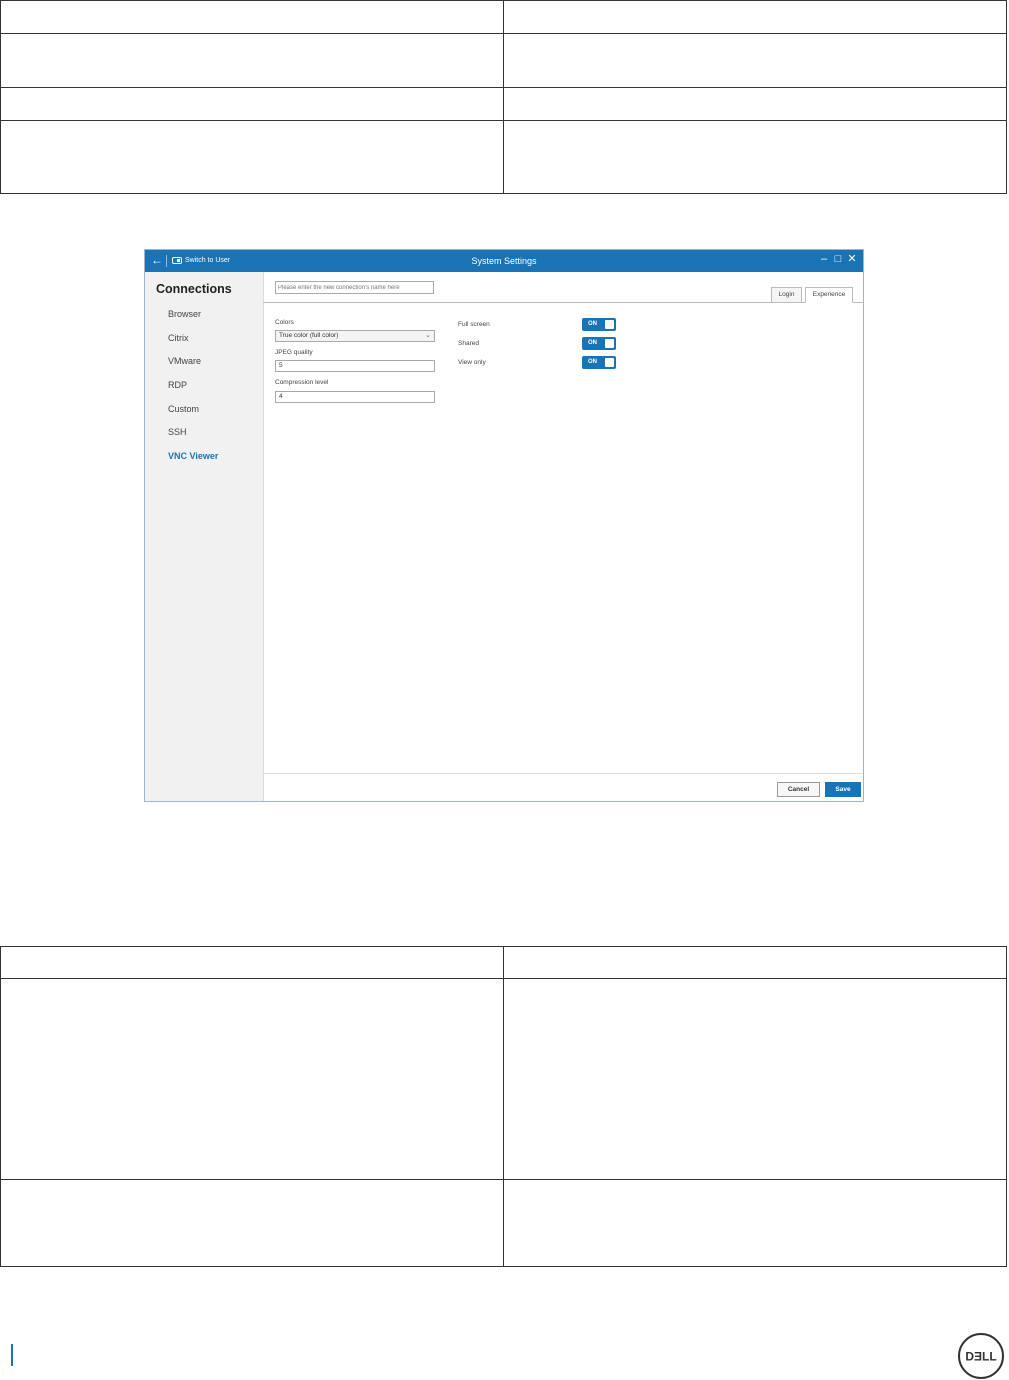 The width and height of the screenshot is (1009, 1380). I want to click on window-title: System Settings, so click(504, 261).